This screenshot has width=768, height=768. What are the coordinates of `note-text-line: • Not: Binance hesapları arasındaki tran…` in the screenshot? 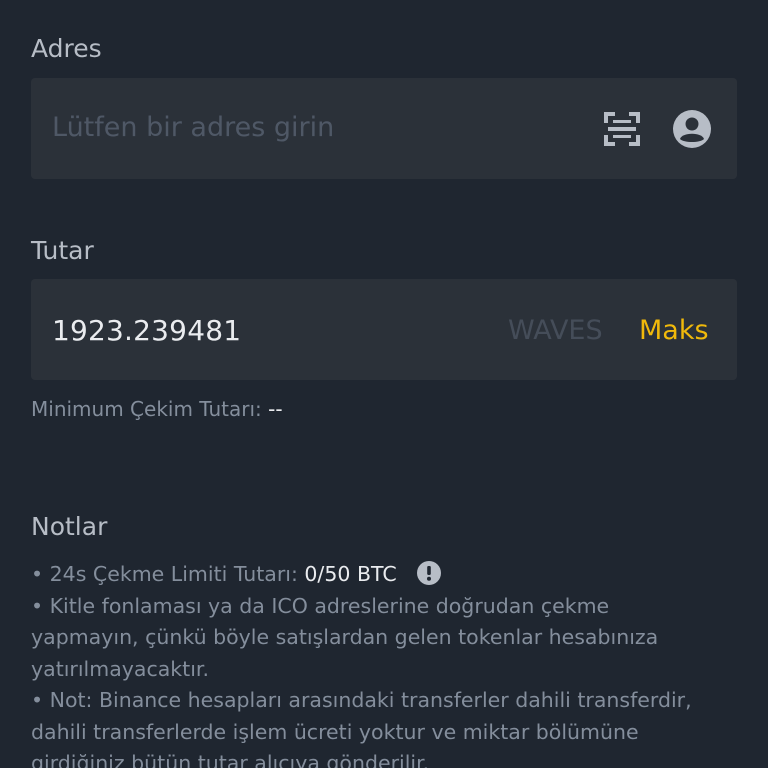 It's located at (361, 700).